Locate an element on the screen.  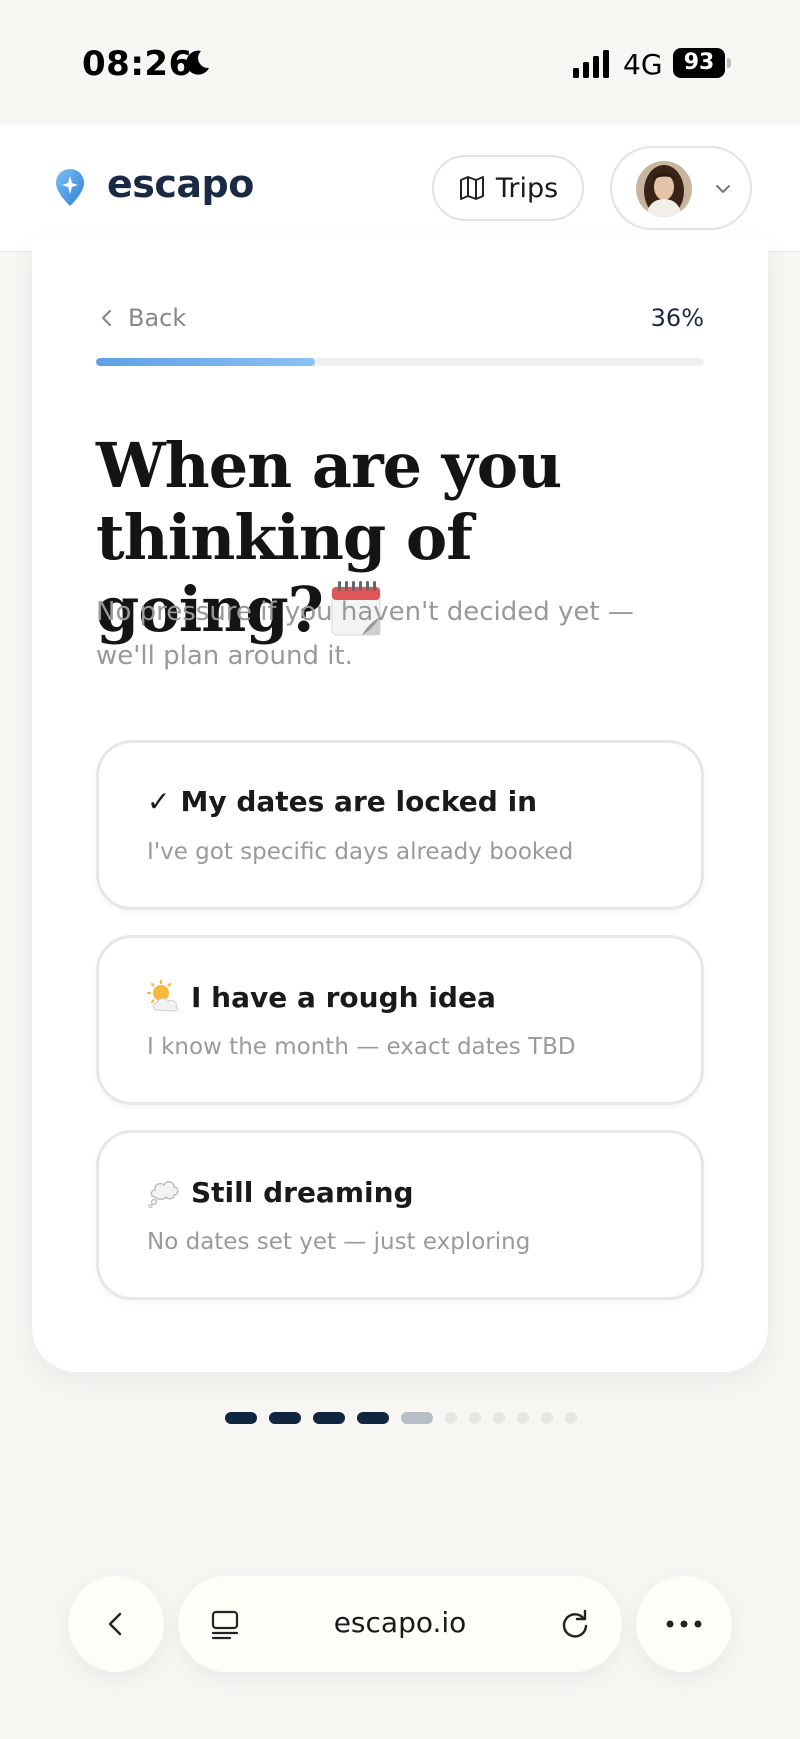
option-title: ✓ My dates are locked in is located at coordinates (342, 801).